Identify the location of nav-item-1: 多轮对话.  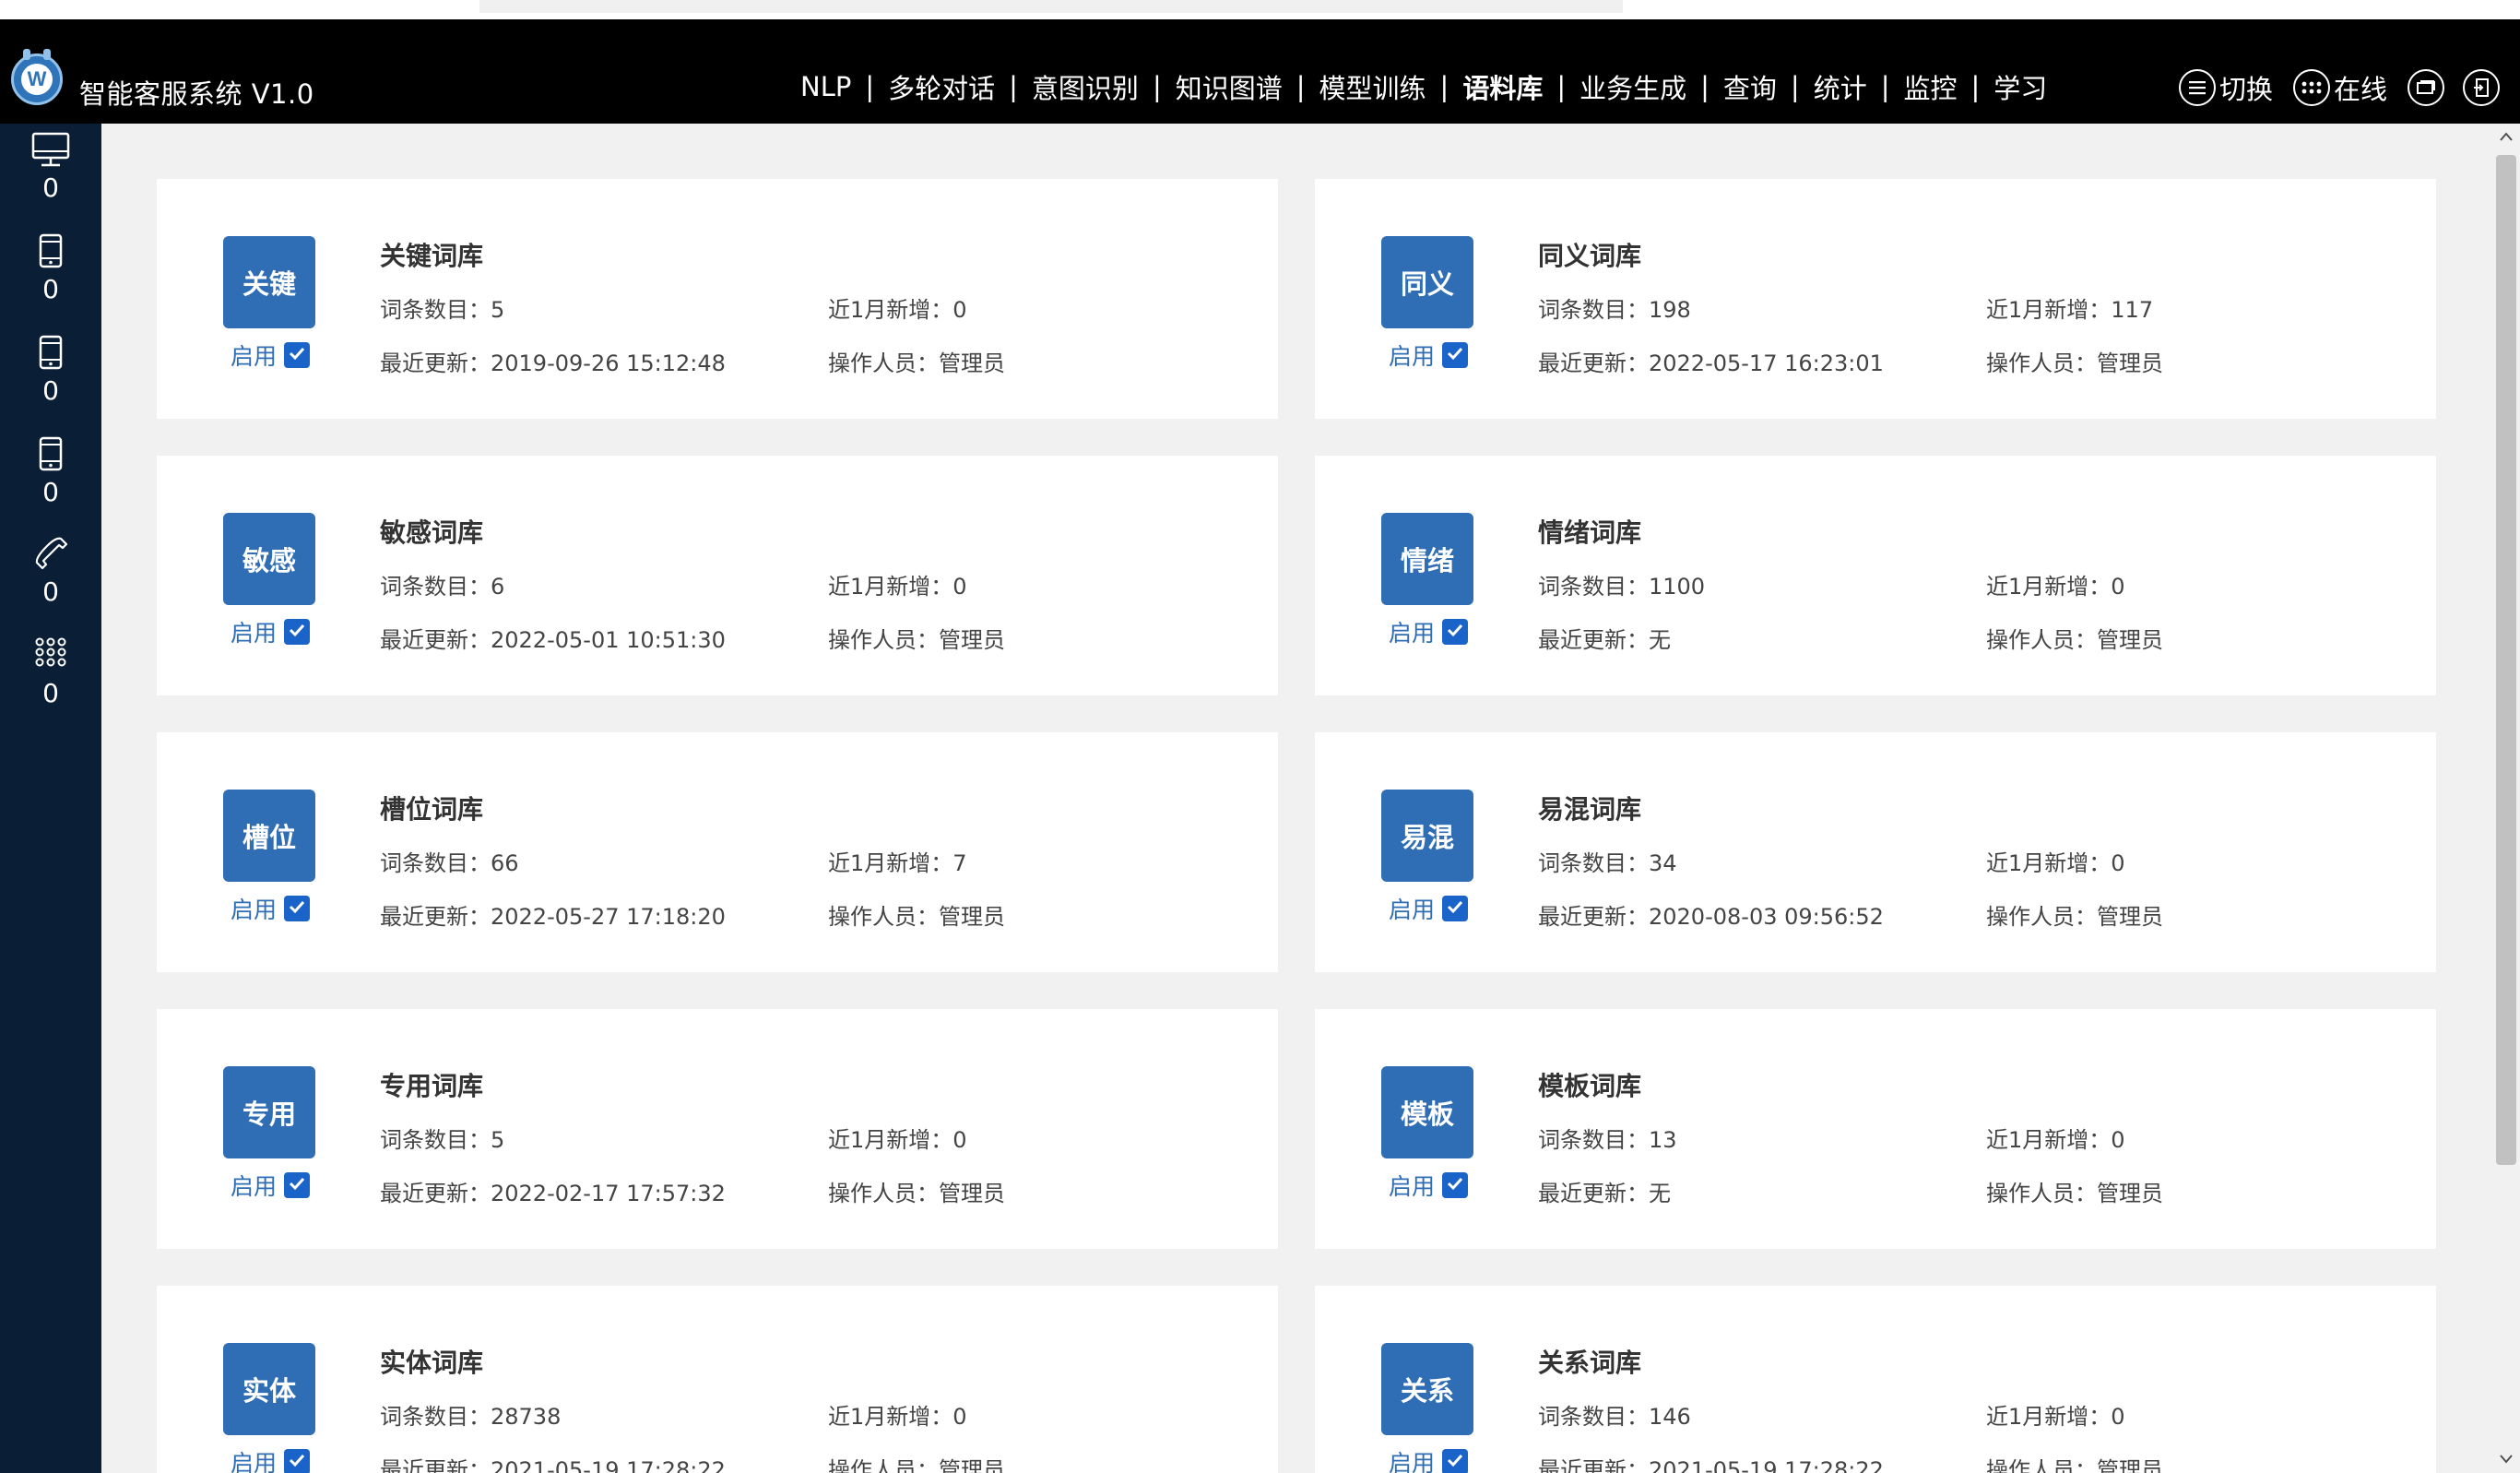
(941, 86).